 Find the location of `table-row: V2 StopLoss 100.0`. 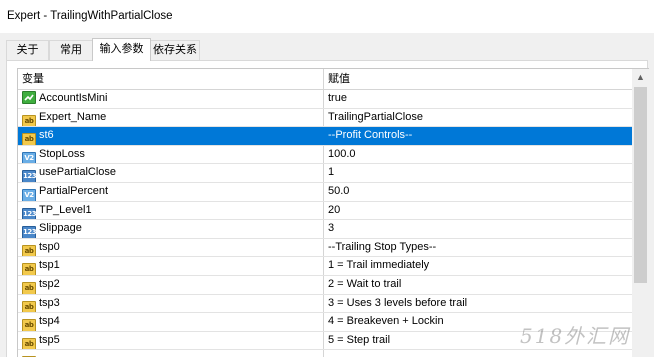

table-row: V2 StopLoss 100.0 is located at coordinates (325, 155).